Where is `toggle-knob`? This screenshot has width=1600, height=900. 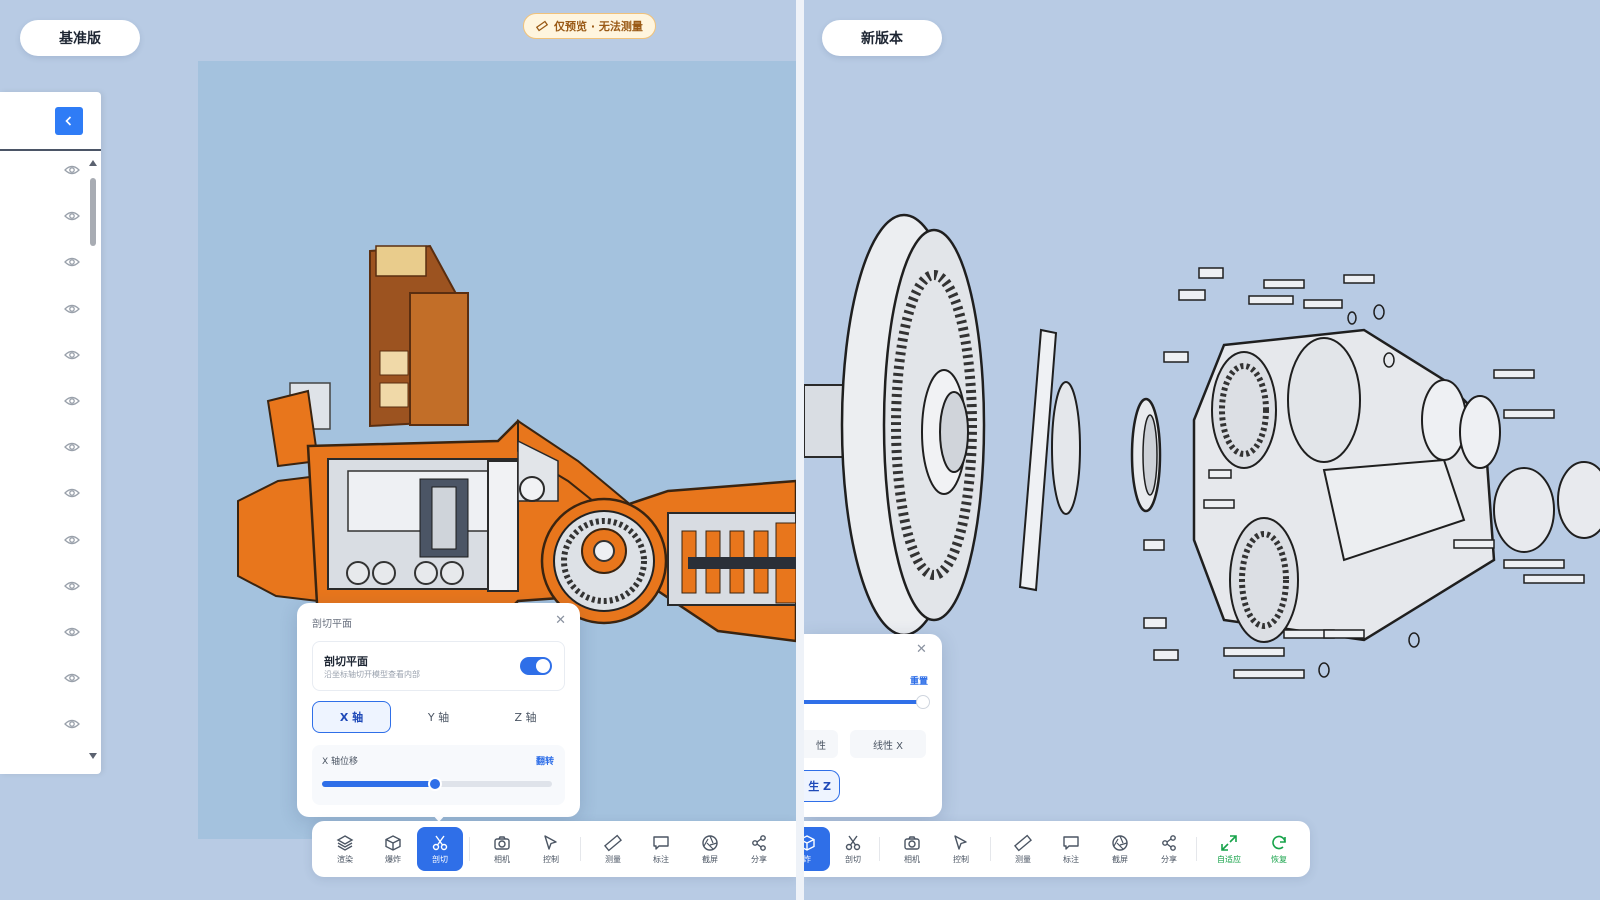 toggle-knob is located at coordinates (543, 666).